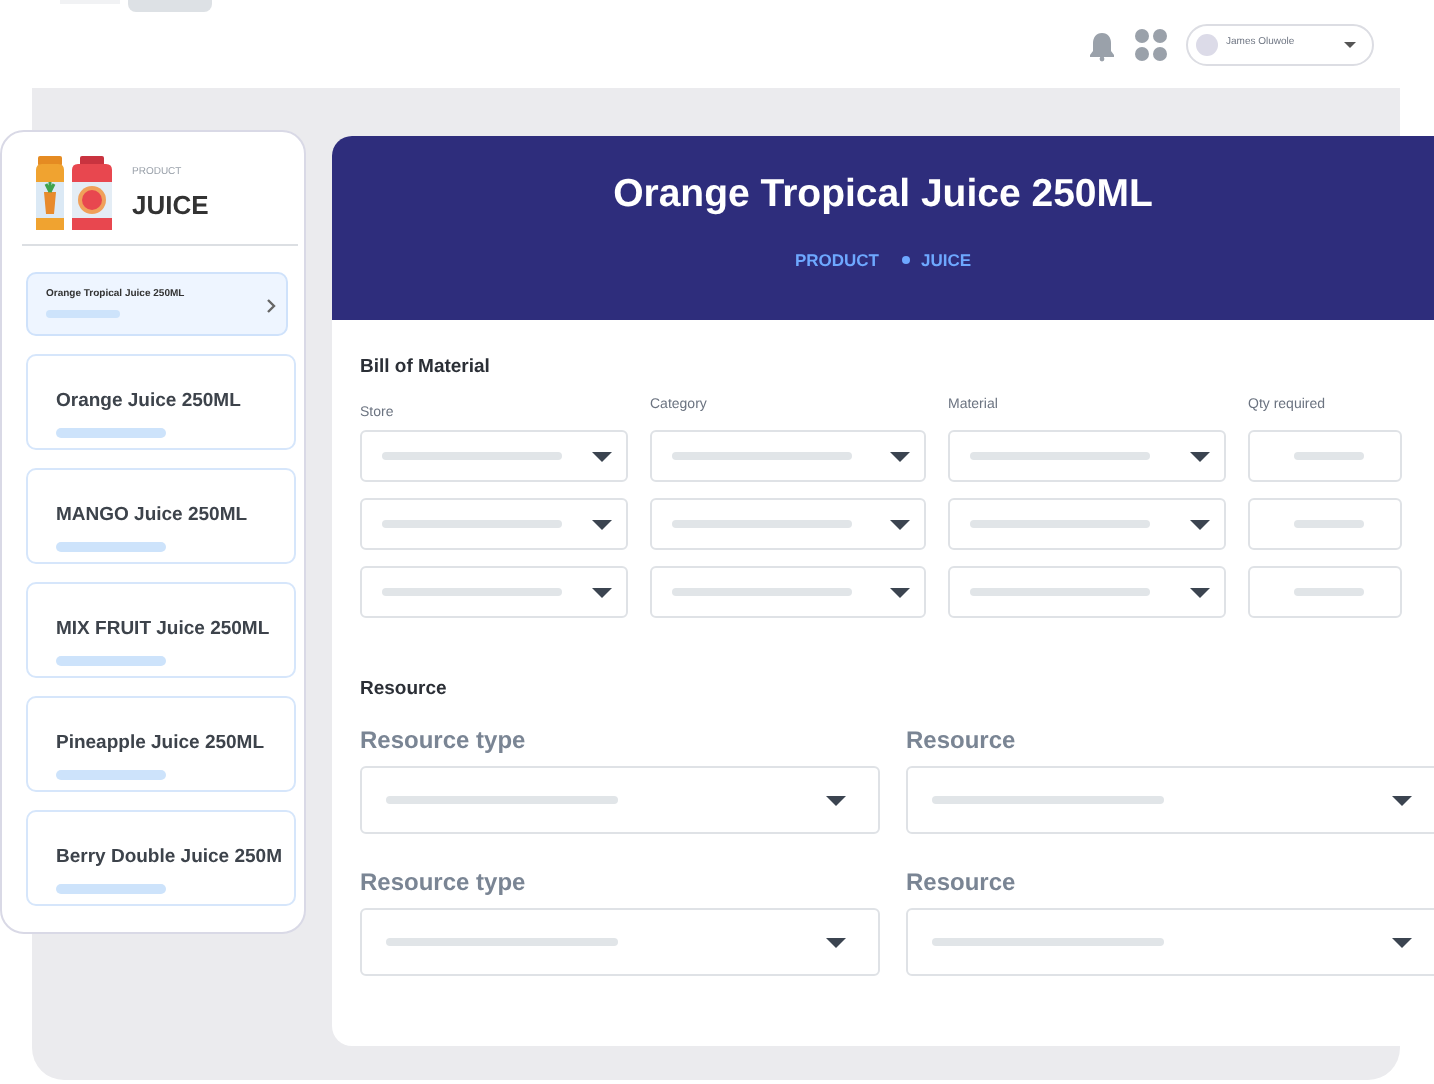 This screenshot has width=1434, height=1084. Describe the element at coordinates (906, 260) in the screenshot. I see `dot-separator-icon` at that location.